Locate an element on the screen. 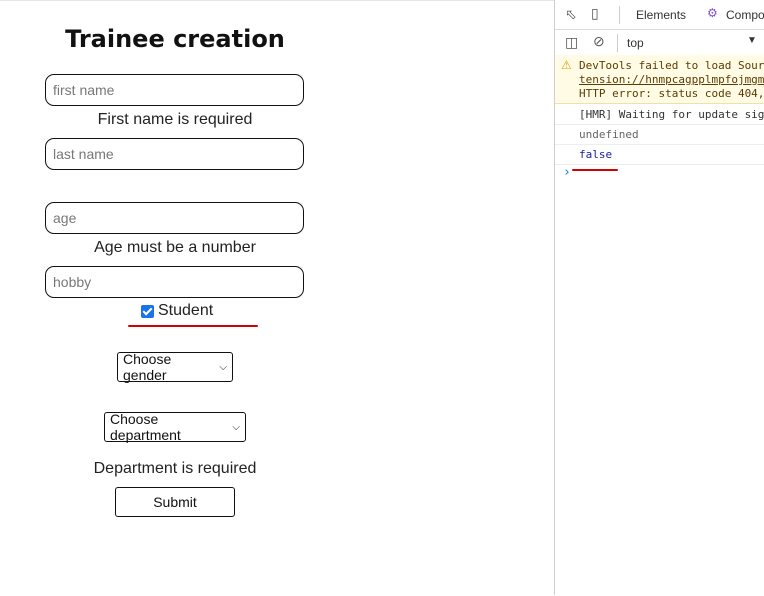 This screenshot has height=596, width=764. prompt-caret-icon: › is located at coordinates (567, 172).